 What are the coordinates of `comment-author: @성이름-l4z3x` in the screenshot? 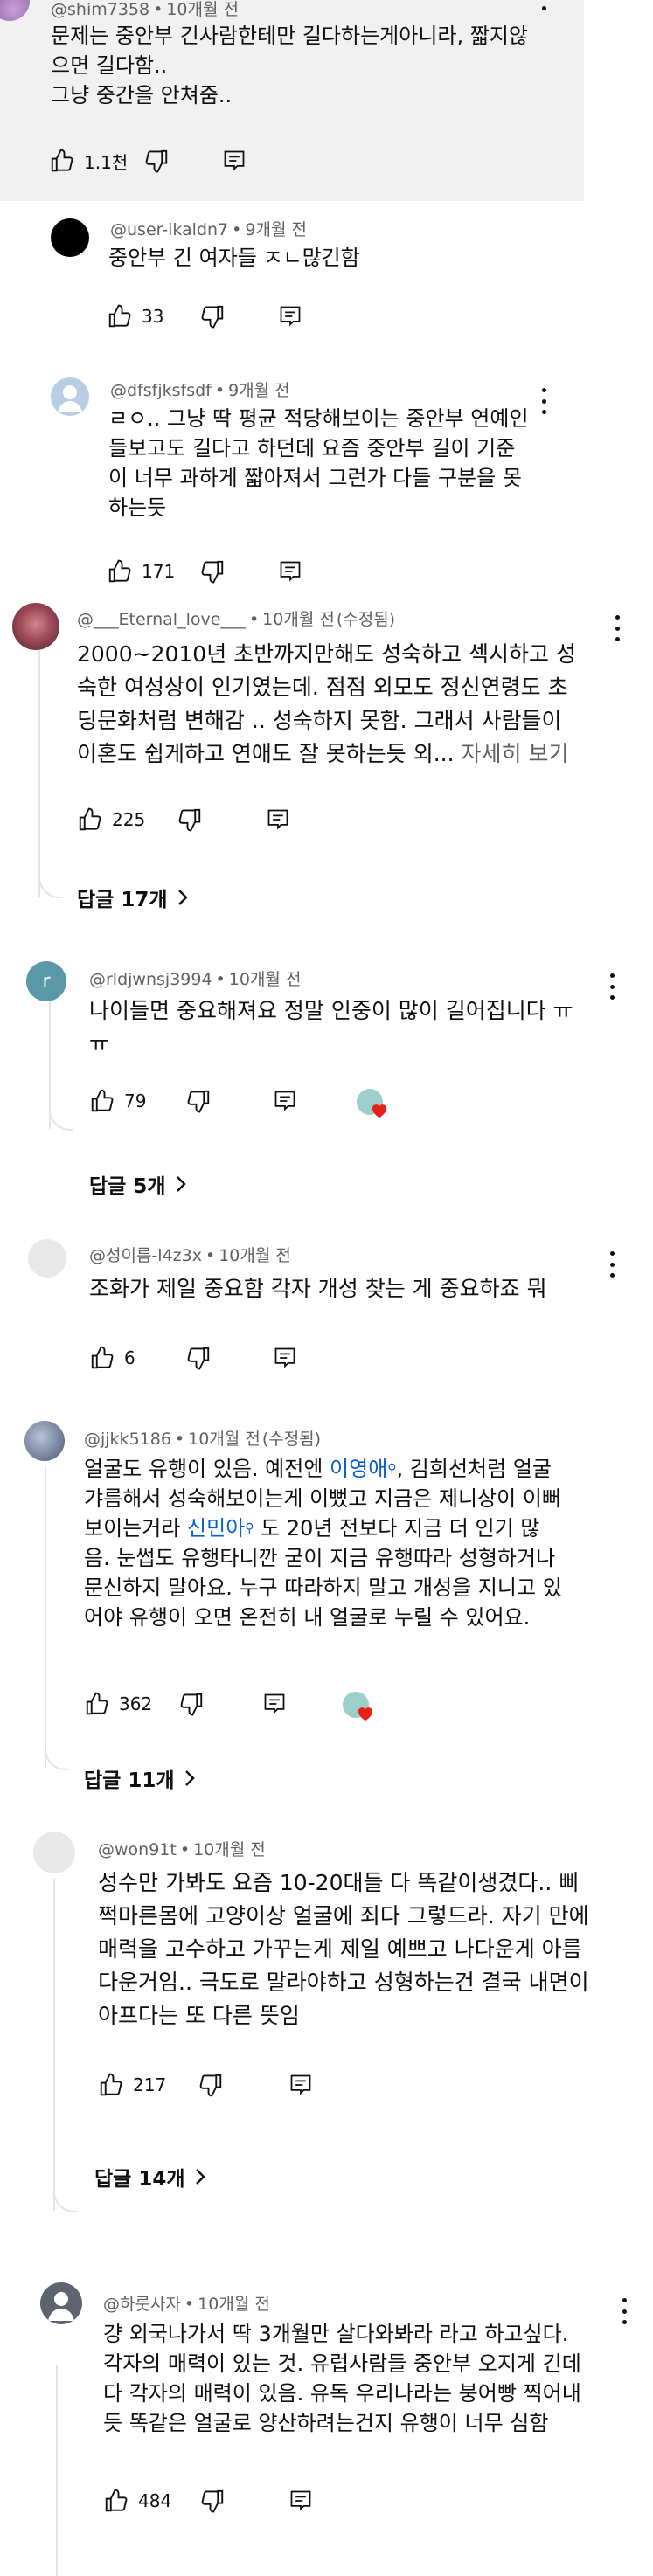 It's located at (145, 1255).